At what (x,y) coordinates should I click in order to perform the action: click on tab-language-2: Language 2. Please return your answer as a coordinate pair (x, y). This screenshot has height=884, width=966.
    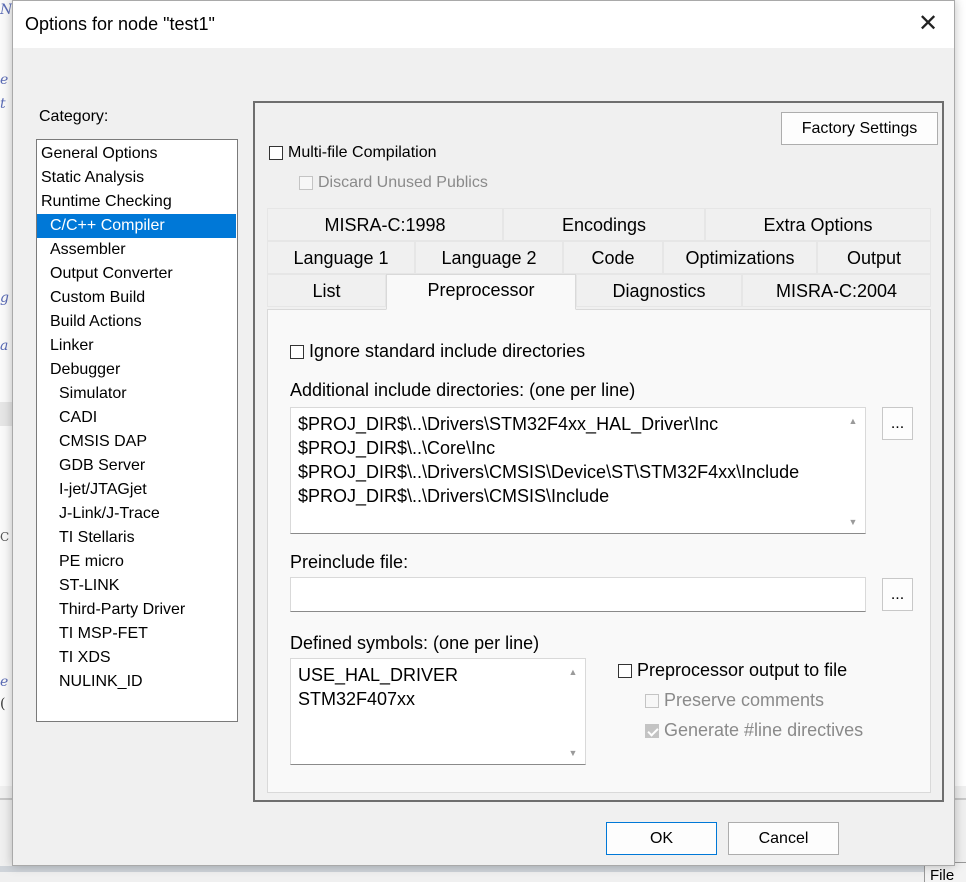
    Looking at the image, I should click on (489, 257).